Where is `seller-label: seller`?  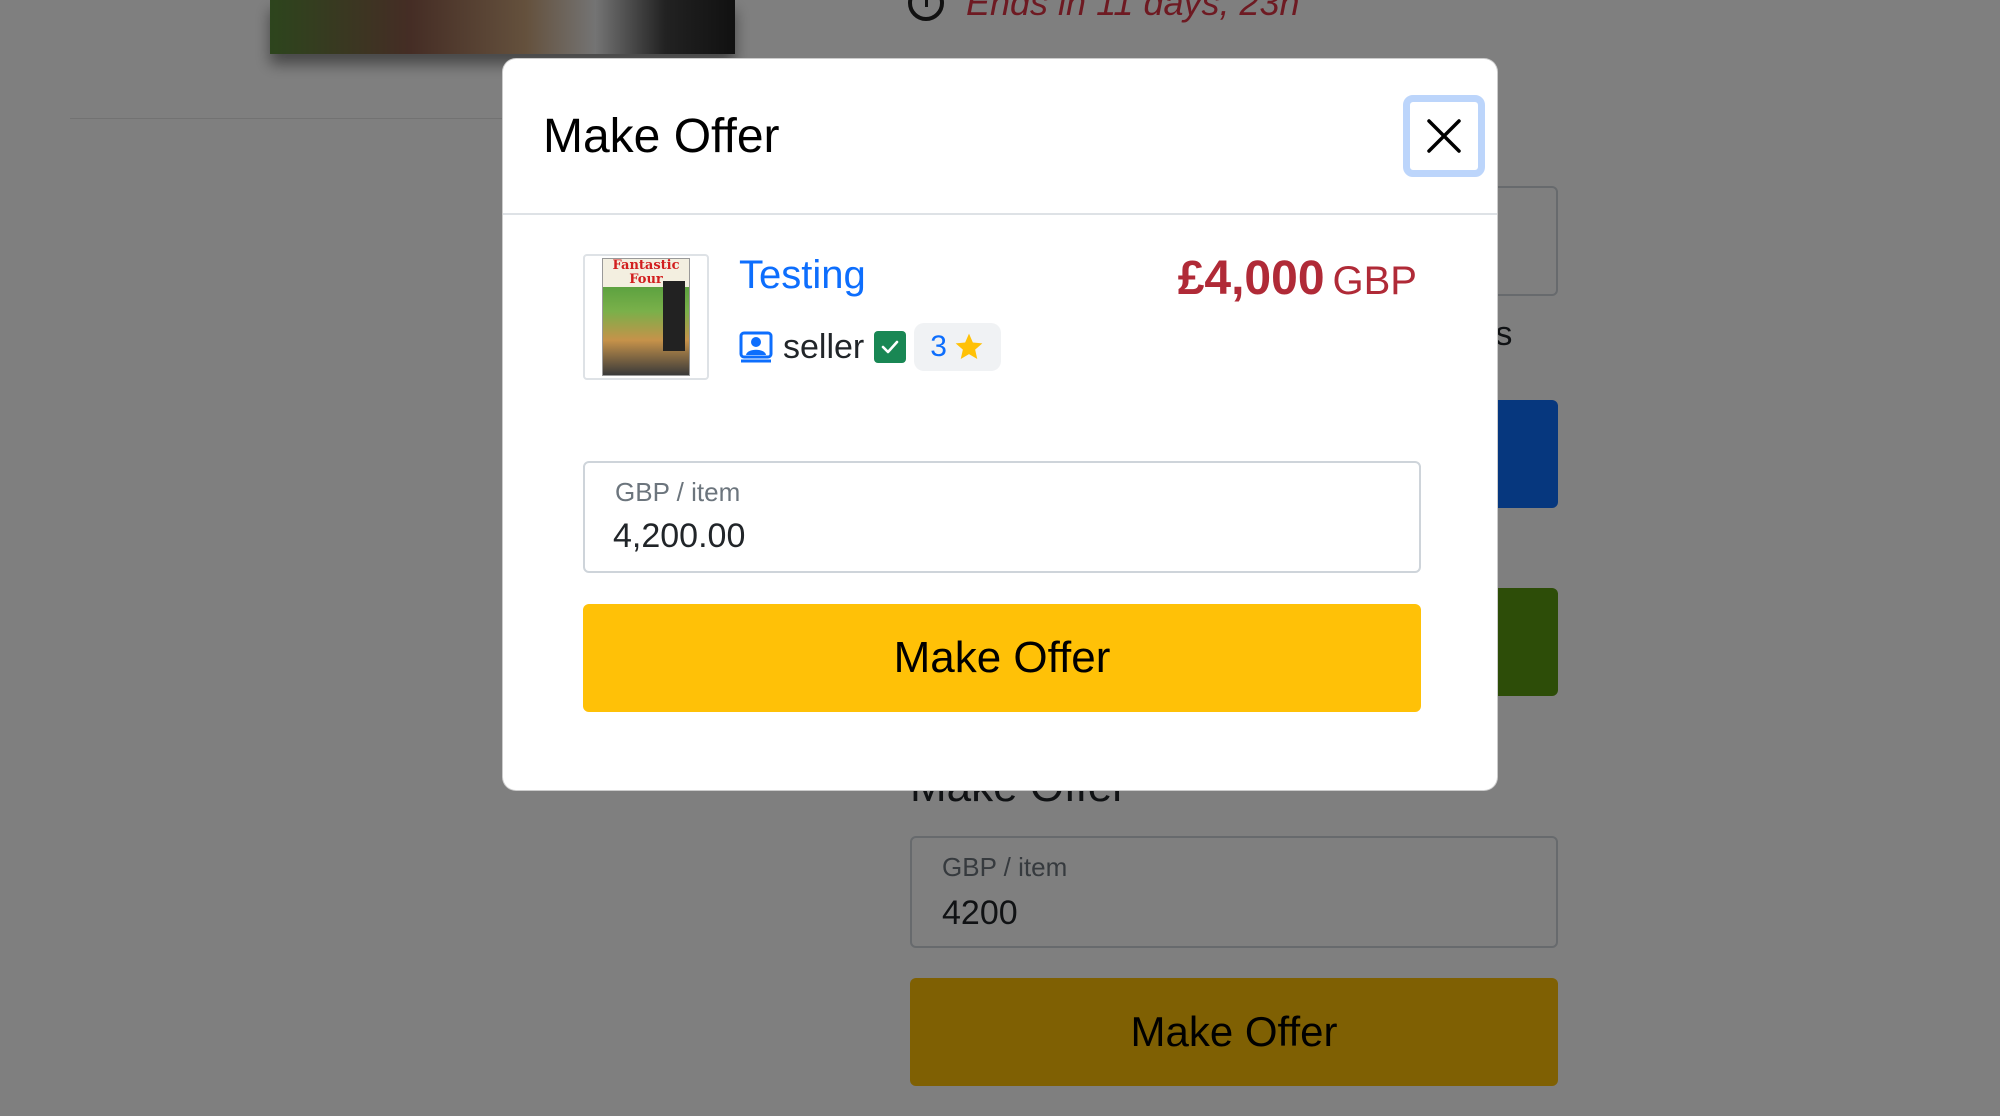
seller-label: seller is located at coordinates (824, 346).